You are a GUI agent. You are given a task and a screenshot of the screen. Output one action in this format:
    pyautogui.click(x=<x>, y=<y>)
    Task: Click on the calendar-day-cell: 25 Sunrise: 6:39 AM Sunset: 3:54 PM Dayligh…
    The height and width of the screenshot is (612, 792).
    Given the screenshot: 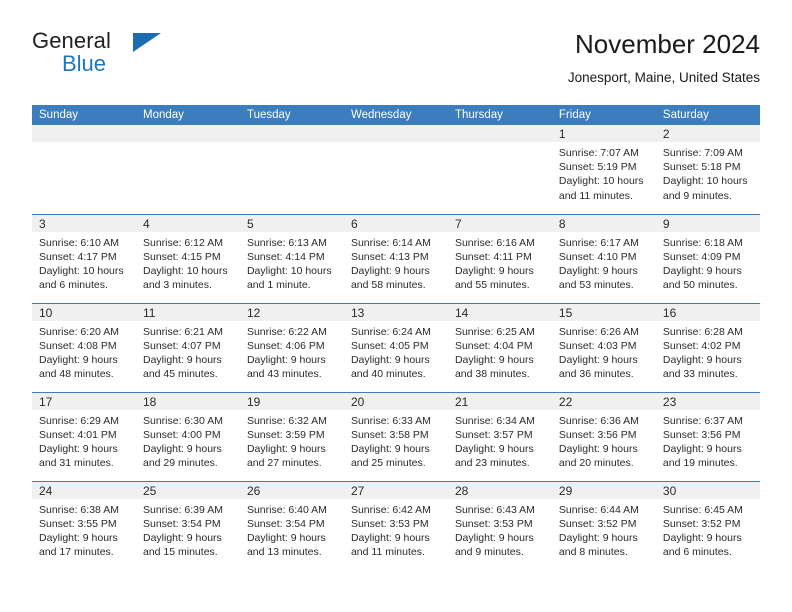 What is the action you would take?
    pyautogui.click(x=187, y=525)
    